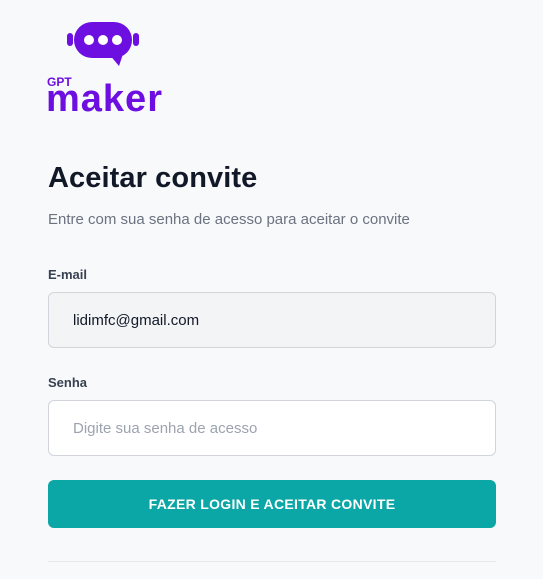 This screenshot has height=579, width=543. Describe the element at coordinates (105, 68) in the screenshot. I see `robot-chat-bubble-icon: GPT maker` at that location.